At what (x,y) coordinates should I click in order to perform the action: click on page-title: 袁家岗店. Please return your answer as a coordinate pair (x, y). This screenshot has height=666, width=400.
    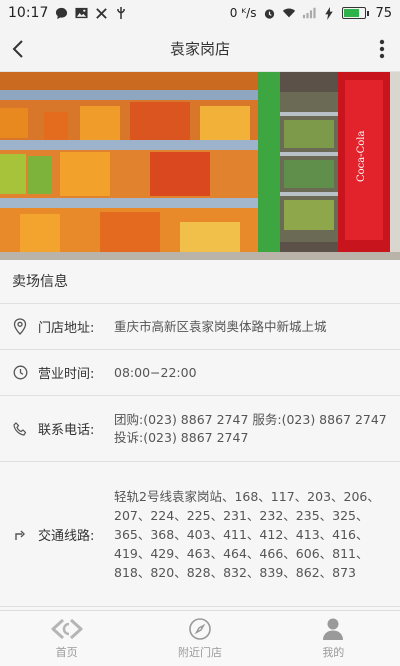
    Looking at the image, I should click on (199, 49).